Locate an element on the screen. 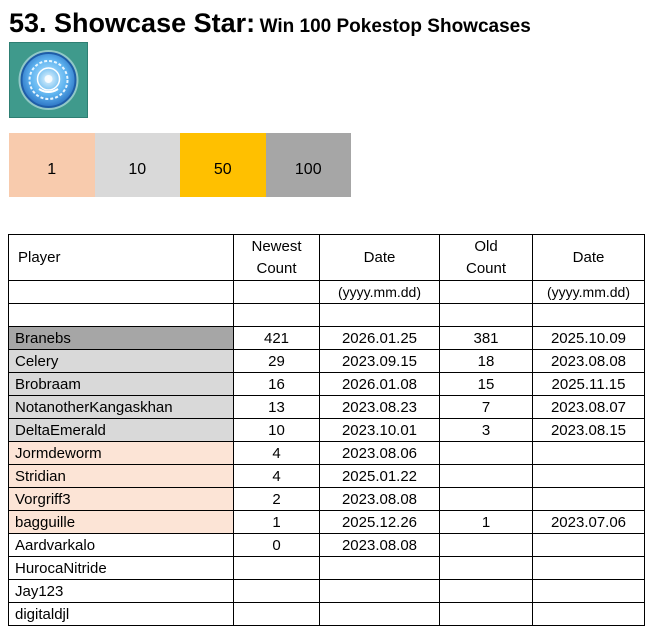 Image resolution: width=650 pixels, height=635 pixels. old-count-cell: 7 is located at coordinates (486, 407).